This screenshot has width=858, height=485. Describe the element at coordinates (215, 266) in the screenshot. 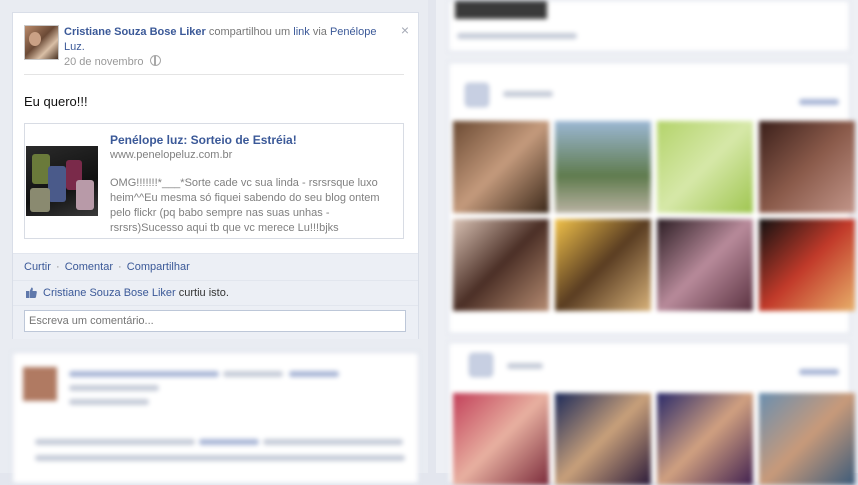

I see `story-actions-bar: Curtir · Comentar · Compartilhar` at that location.